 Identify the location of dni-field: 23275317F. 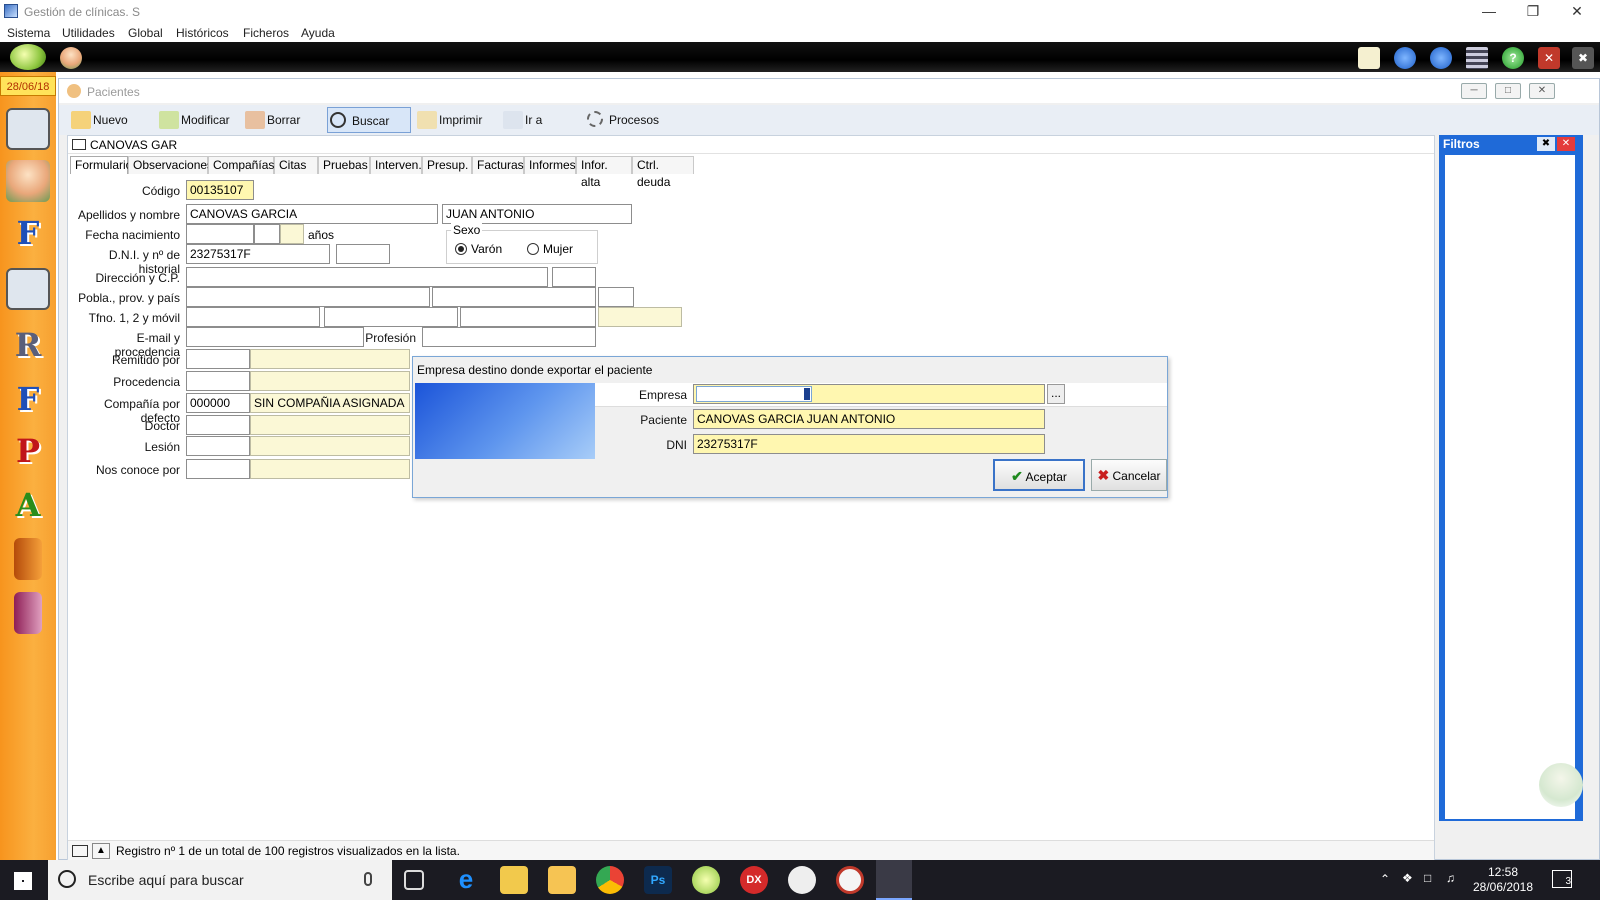
(258, 254).